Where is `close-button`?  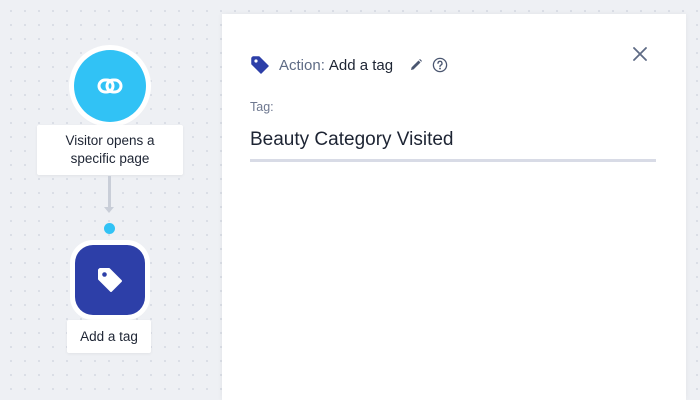 close-button is located at coordinates (640, 54).